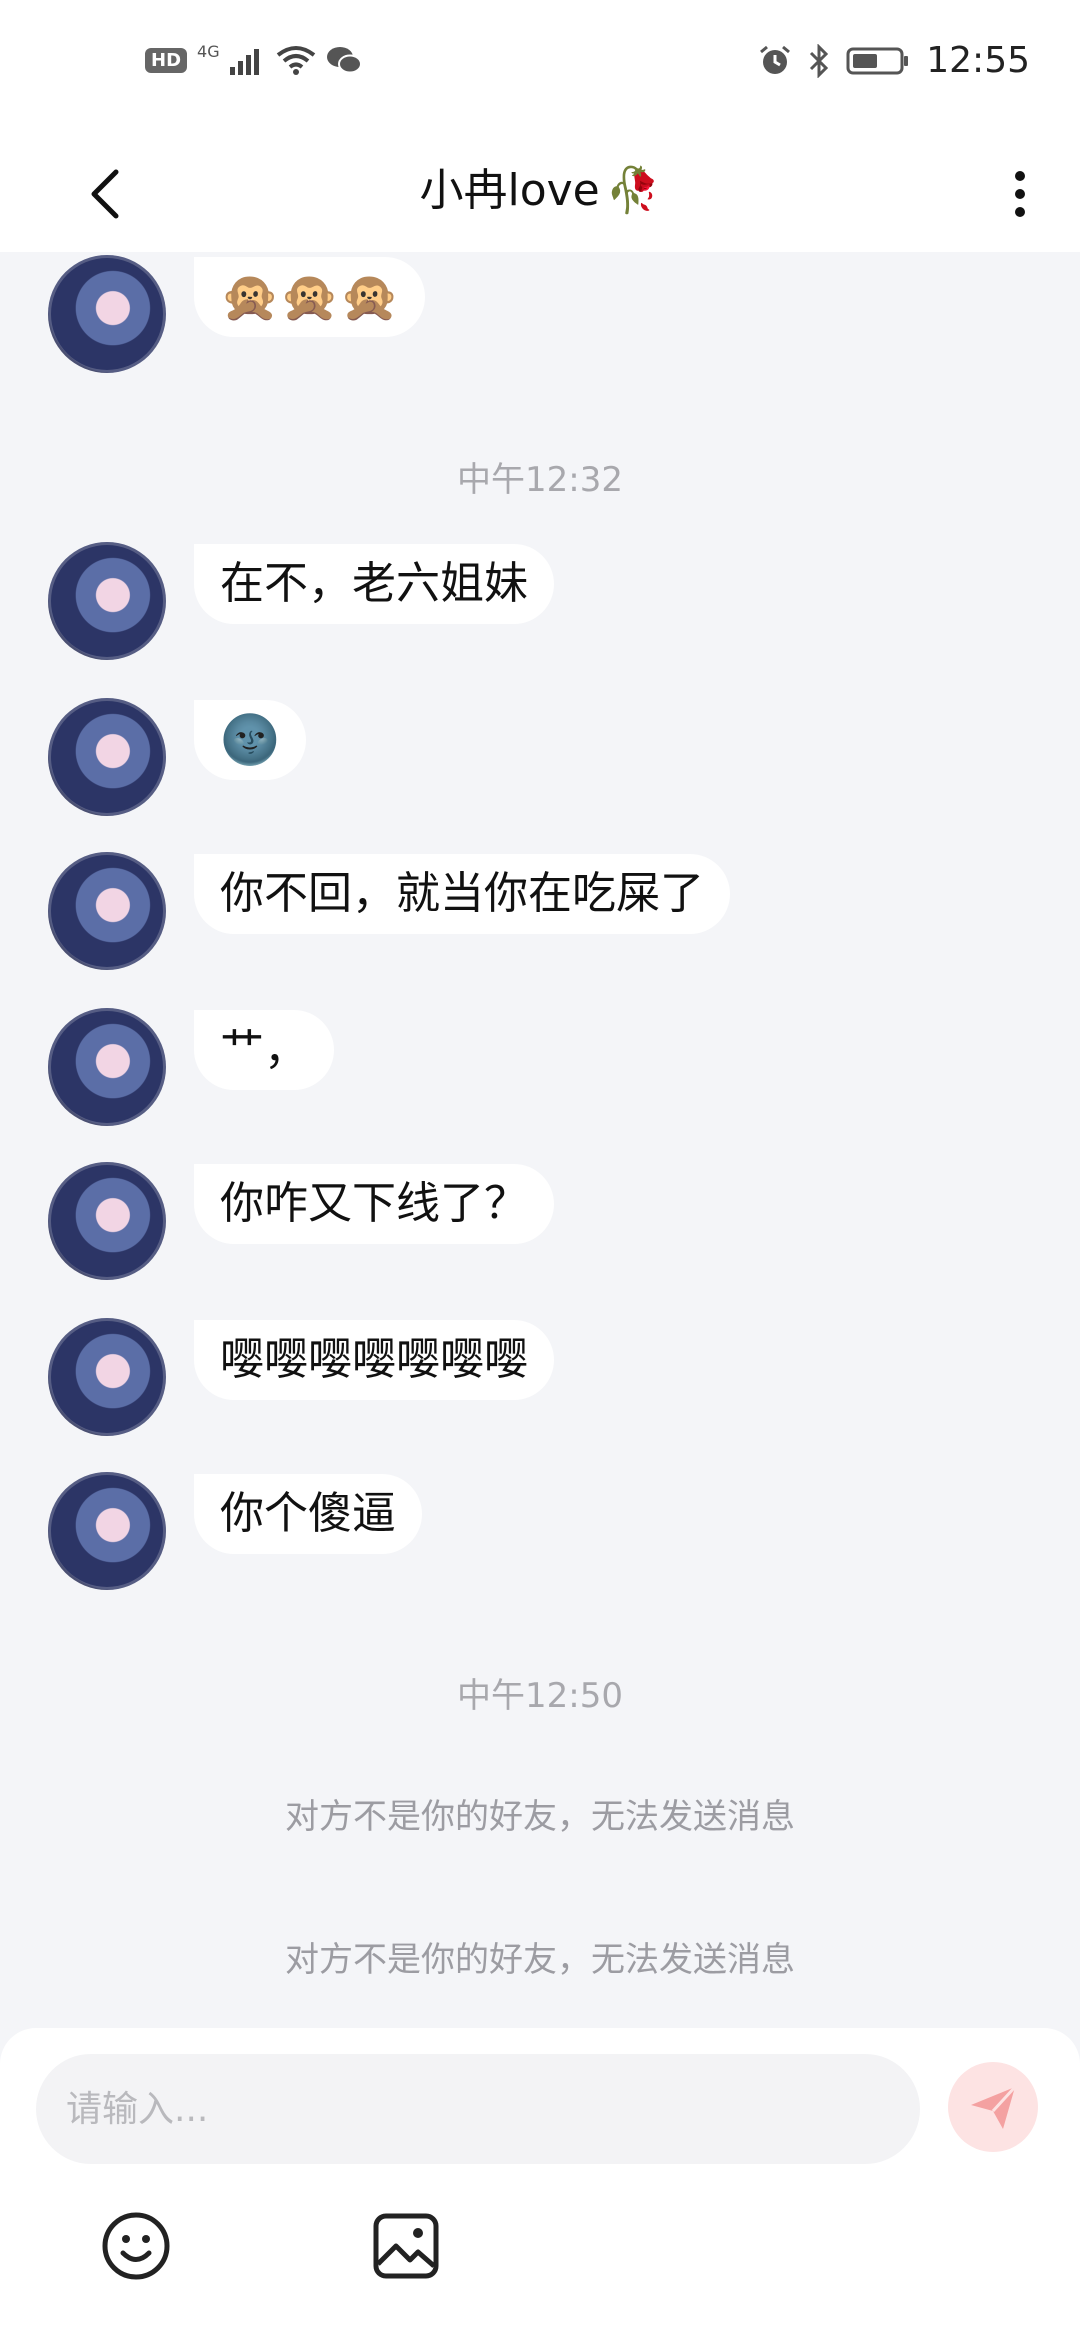 This screenshot has height=2340, width=1080. I want to click on message-bubble: 嘤嘤嘤嘤嘤嘤嘤, so click(374, 1360).